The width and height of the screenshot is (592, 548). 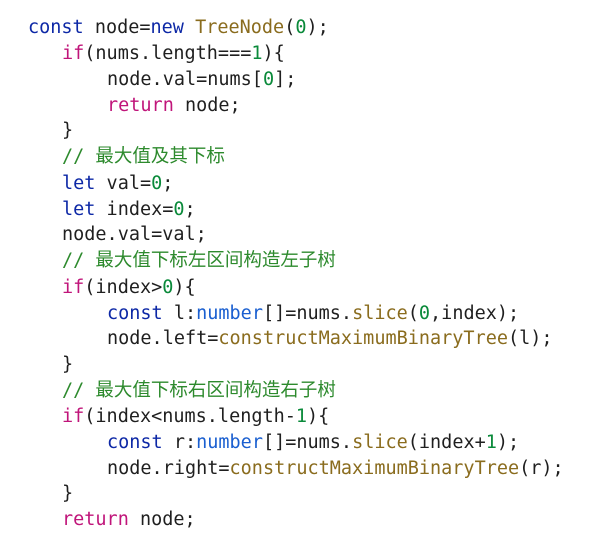 I want to click on code-line: if(index<nums.length-1){, so click(x=195, y=417).